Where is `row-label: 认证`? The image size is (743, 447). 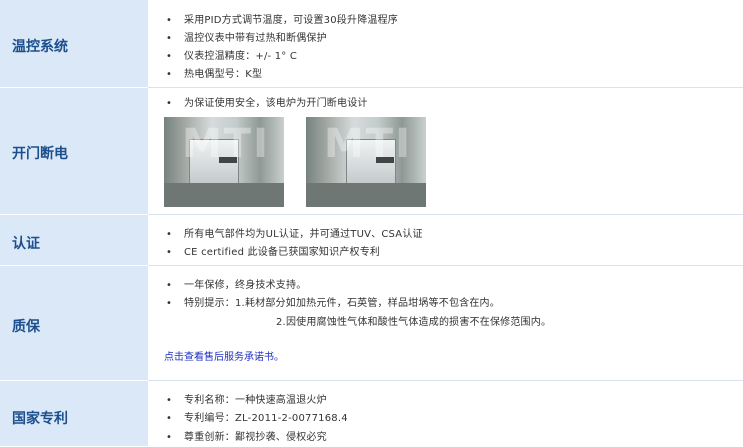 row-label: 认证 is located at coordinates (26, 244).